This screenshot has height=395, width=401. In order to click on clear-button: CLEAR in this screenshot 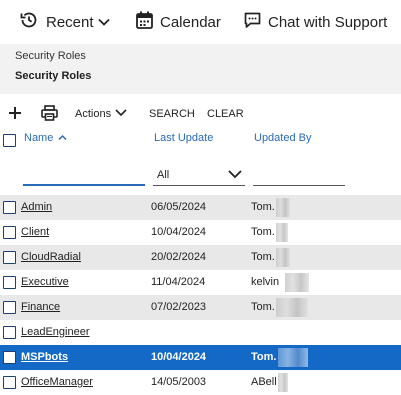, I will do `click(225, 114)`.